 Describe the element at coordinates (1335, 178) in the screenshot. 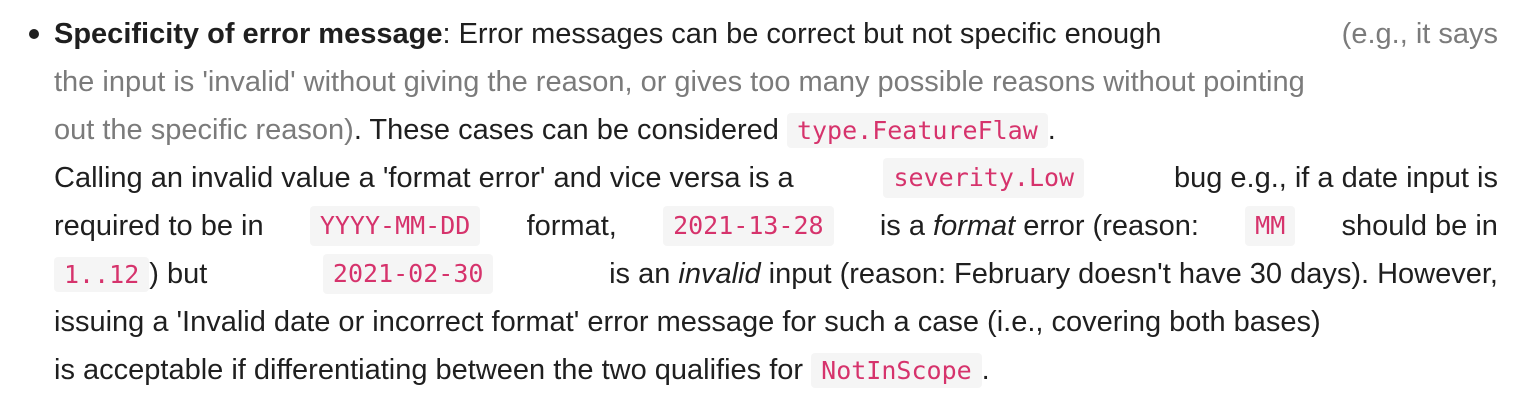

I see `bug-example-text: bug e.g., if a date input is` at that location.